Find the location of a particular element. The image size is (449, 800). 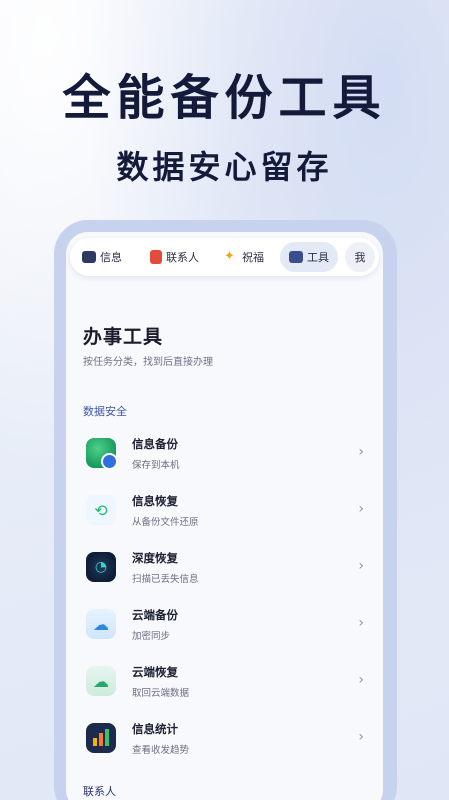

item-subtitle: 查看收发趋势 is located at coordinates (161, 750).